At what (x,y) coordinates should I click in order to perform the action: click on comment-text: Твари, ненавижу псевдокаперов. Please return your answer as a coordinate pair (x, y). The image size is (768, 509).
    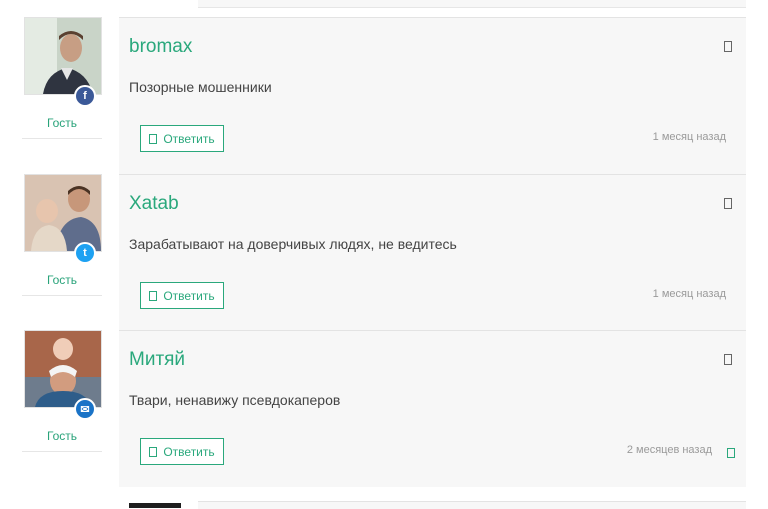
    Looking at the image, I should click on (235, 400).